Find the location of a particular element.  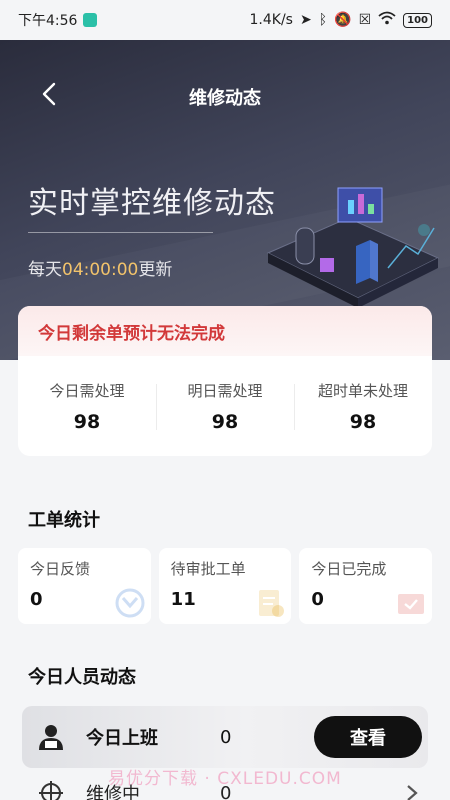

hero-divider is located at coordinates (120, 232).